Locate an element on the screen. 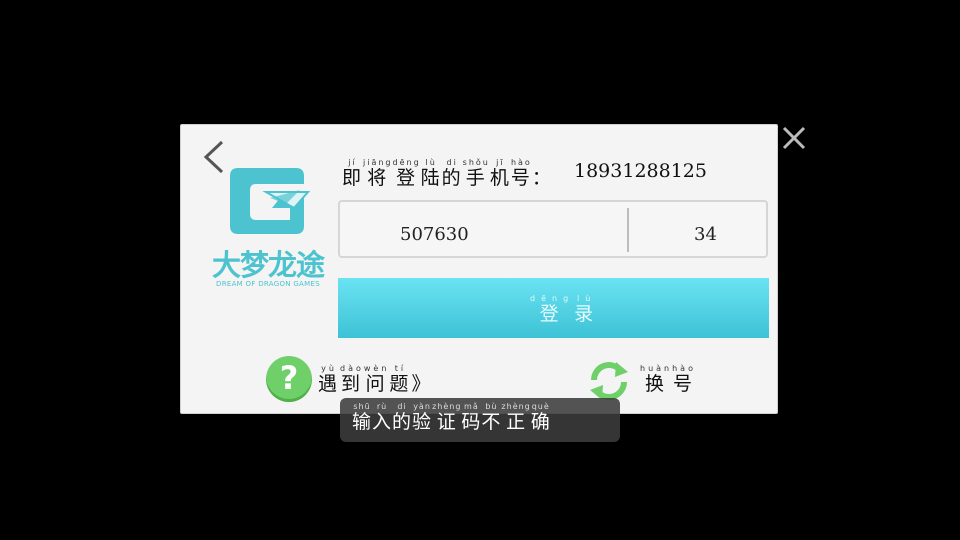 Image resolution: width=960 pixels, height=540 pixels. ruby-char: 手shǒu is located at coordinates (476, 173).